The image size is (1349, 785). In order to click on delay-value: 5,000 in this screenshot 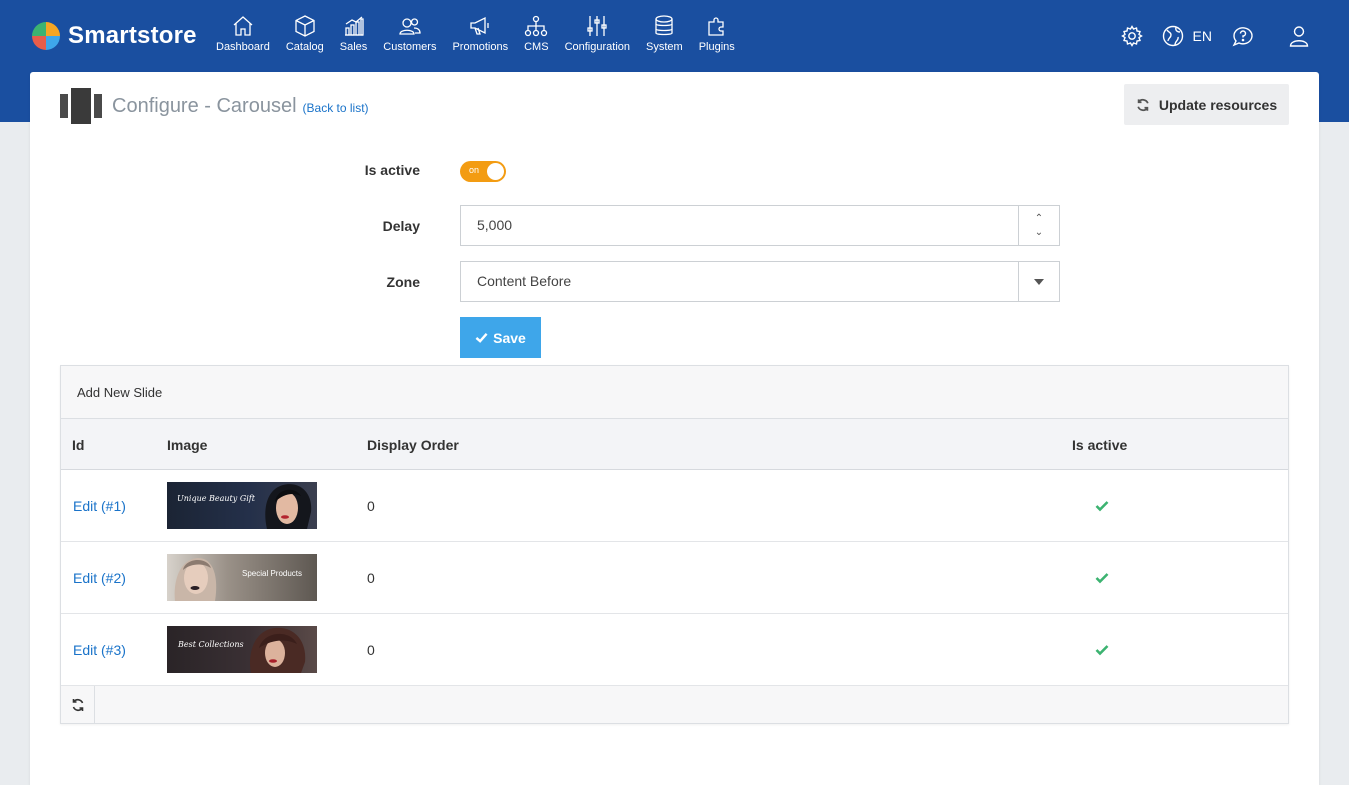, I will do `click(495, 225)`.